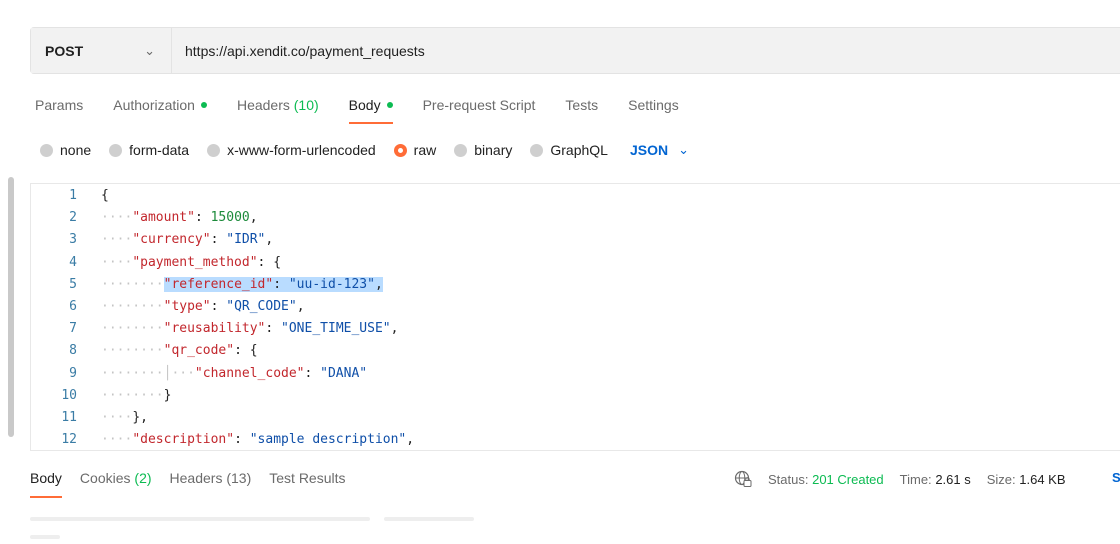  Describe the element at coordinates (154, 105) in the screenshot. I see `tab-label: Authorization` at that location.